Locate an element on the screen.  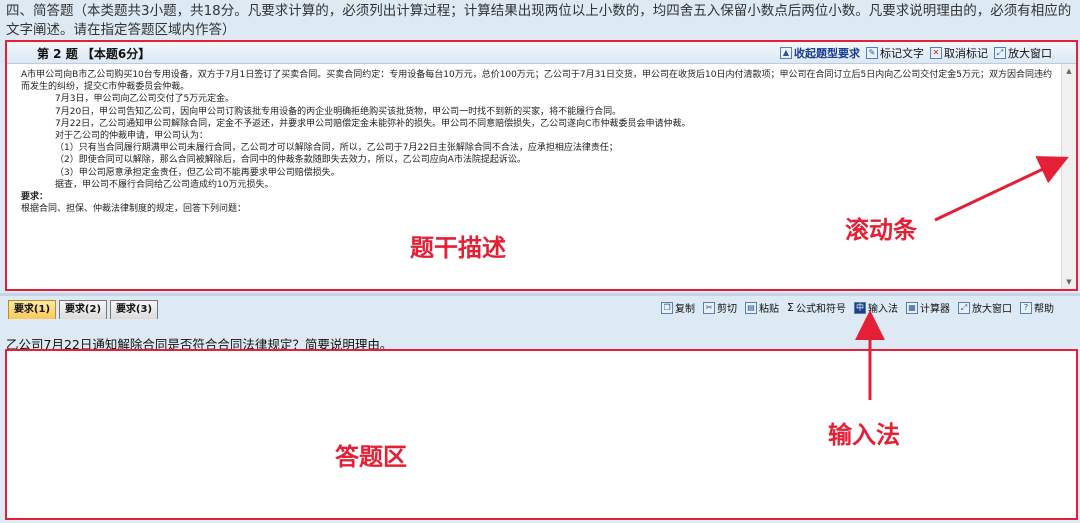
question-scrollbar: ▲ ▼ is located at coordinates (1068, 176).